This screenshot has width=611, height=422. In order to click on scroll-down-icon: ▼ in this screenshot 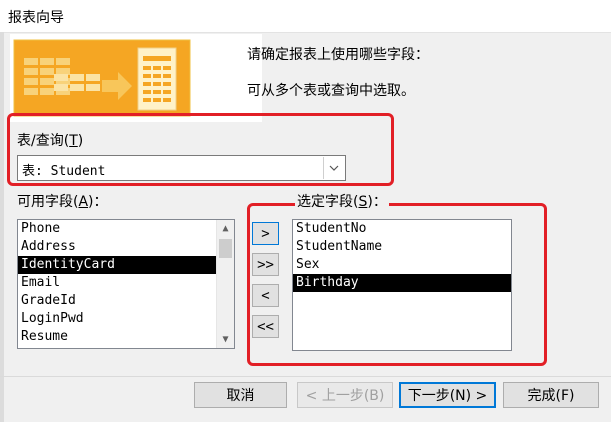, I will do `click(225, 339)`.